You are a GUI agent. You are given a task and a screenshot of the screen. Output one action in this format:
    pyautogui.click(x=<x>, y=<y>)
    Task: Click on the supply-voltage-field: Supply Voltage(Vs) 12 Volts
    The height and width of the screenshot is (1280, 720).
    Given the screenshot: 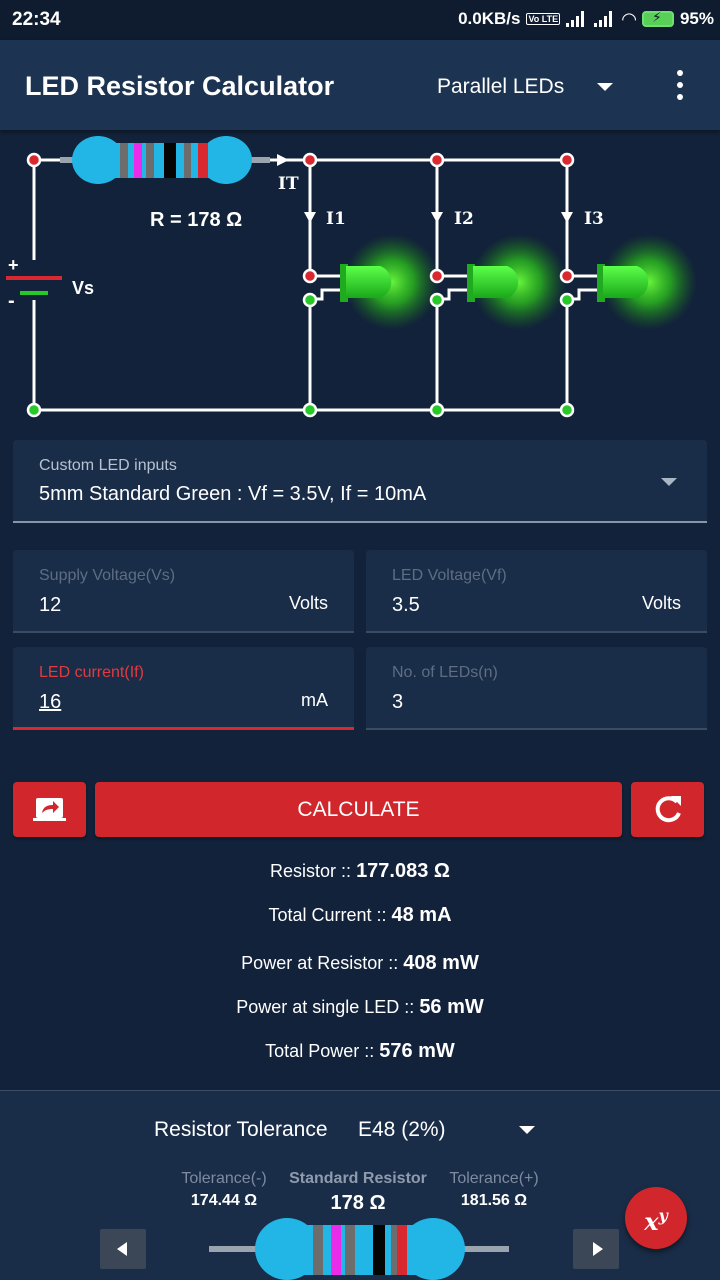 What is the action you would take?
    pyautogui.click(x=183, y=591)
    